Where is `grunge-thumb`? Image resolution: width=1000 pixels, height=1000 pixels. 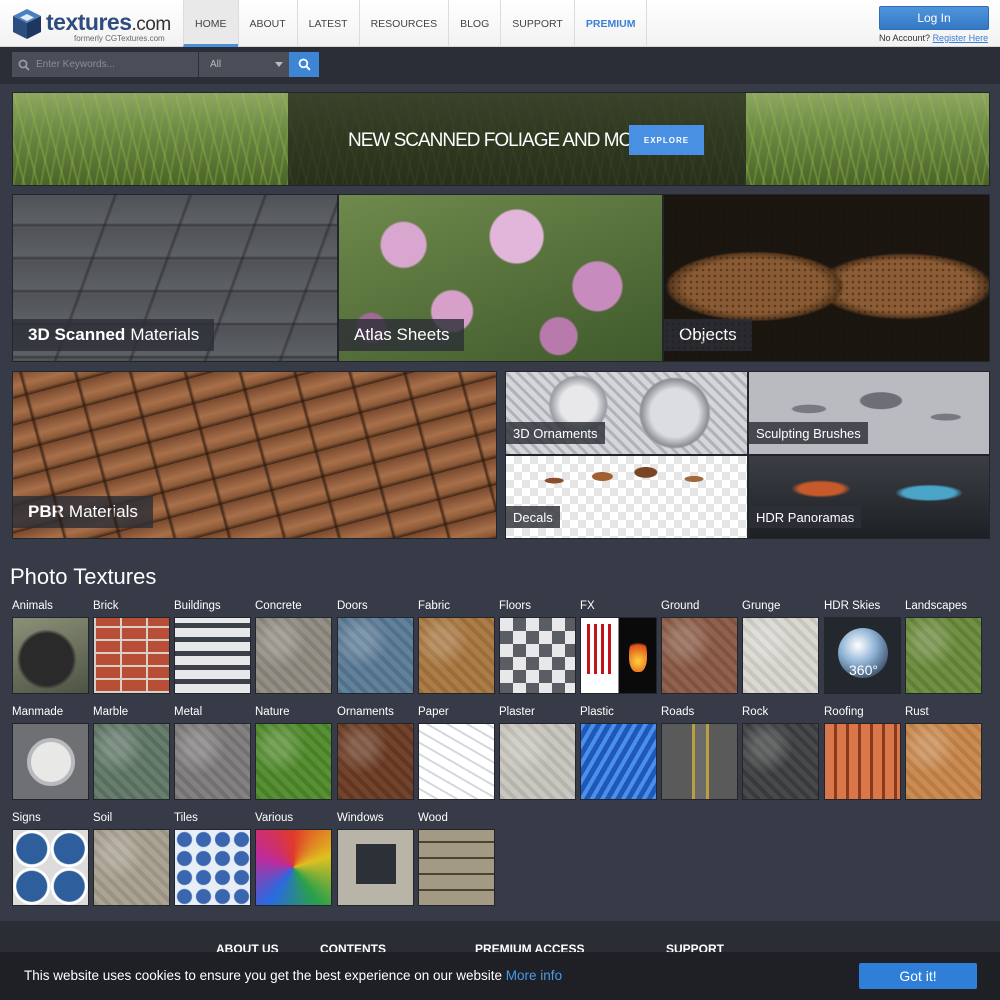
grunge-thumb is located at coordinates (780, 655).